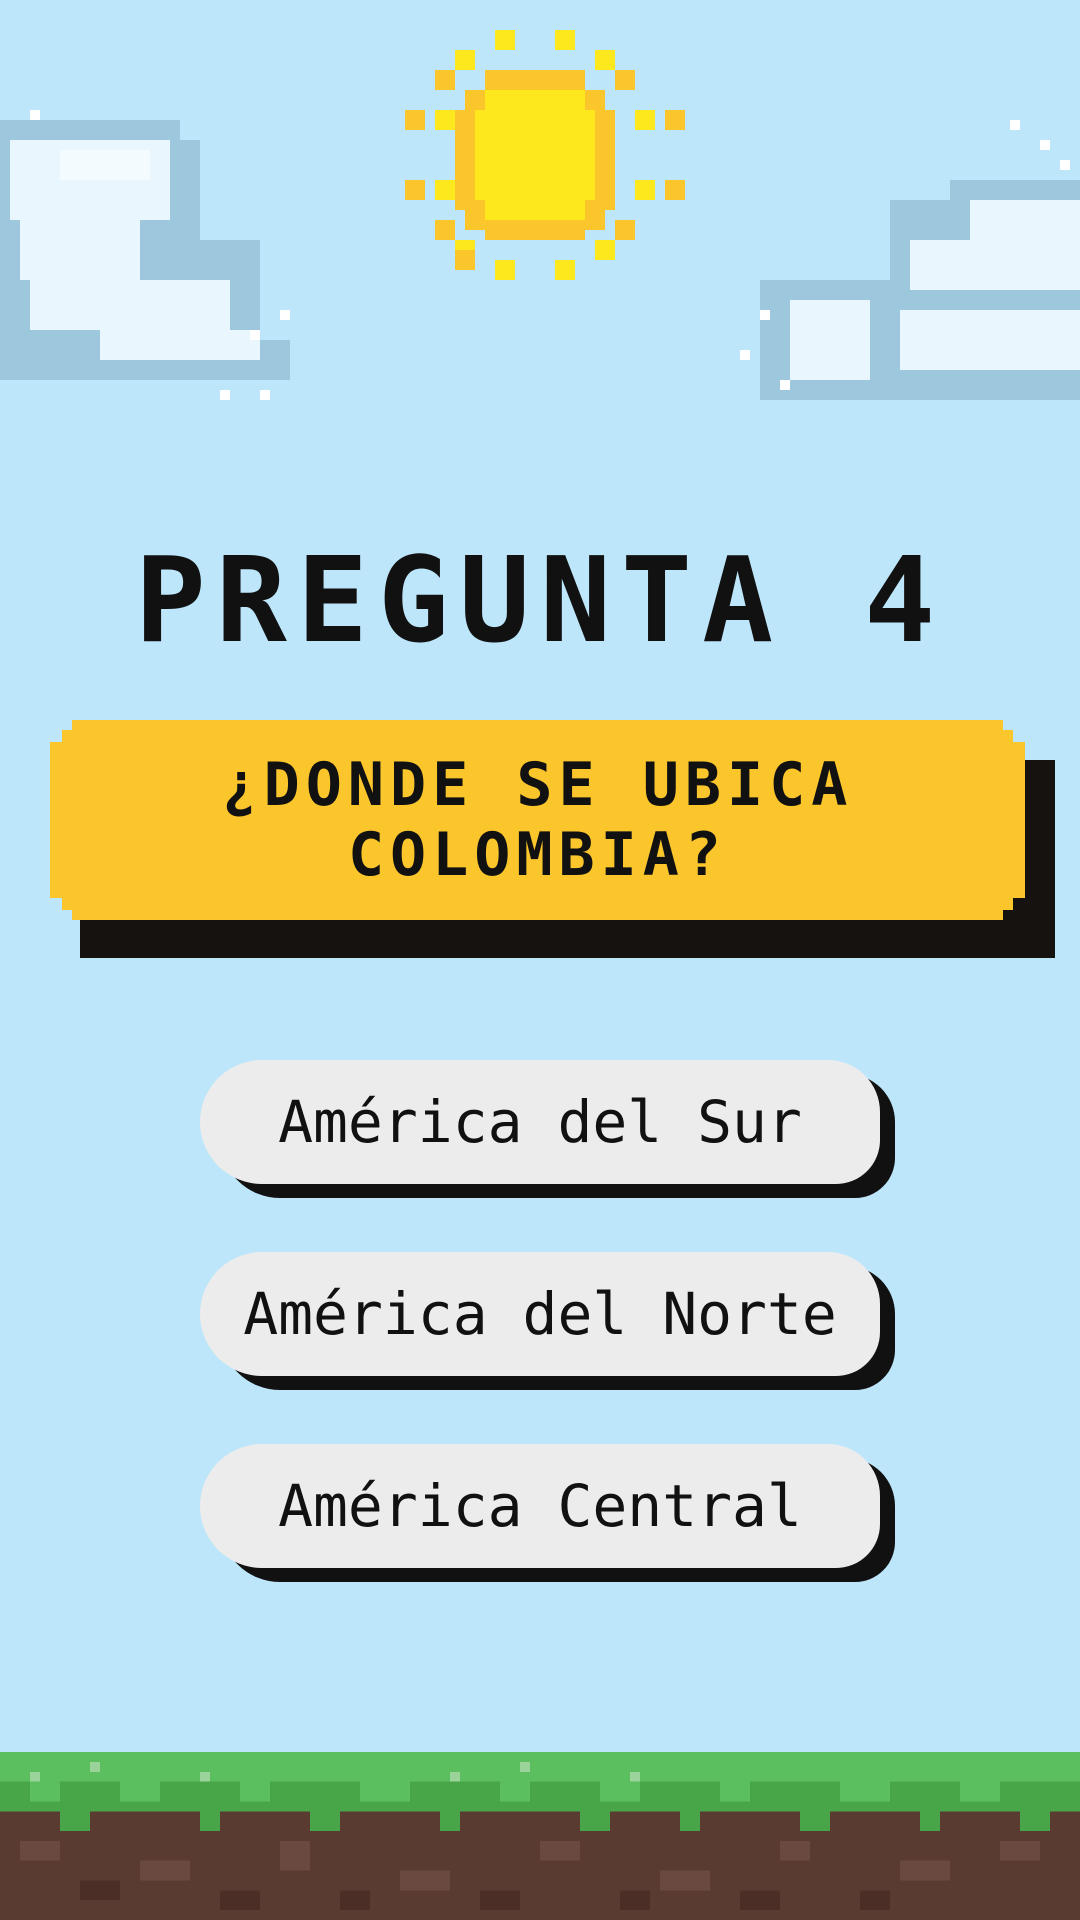 The width and height of the screenshot is (1080, 1920). I want to click on answer-button-2: América del Norte, so click(547, 1321).